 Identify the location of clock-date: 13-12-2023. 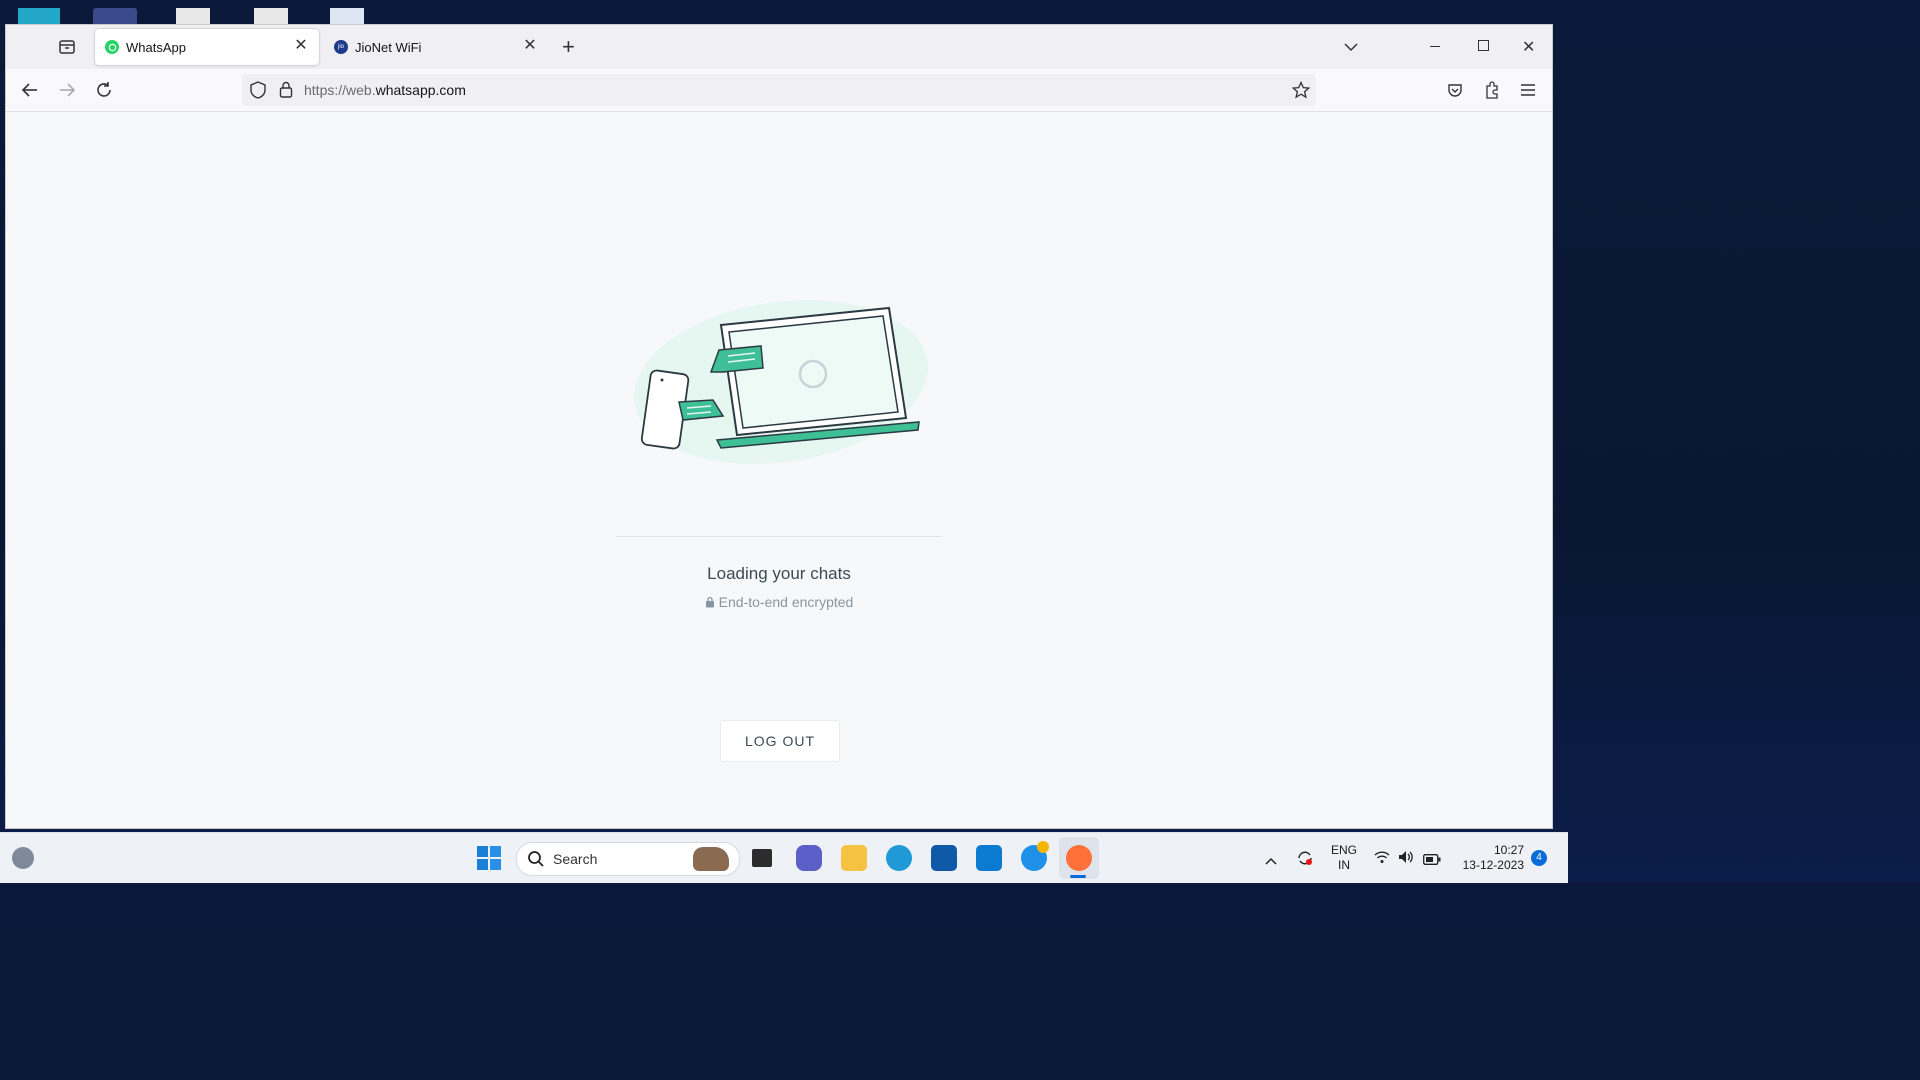
(1493, 865).